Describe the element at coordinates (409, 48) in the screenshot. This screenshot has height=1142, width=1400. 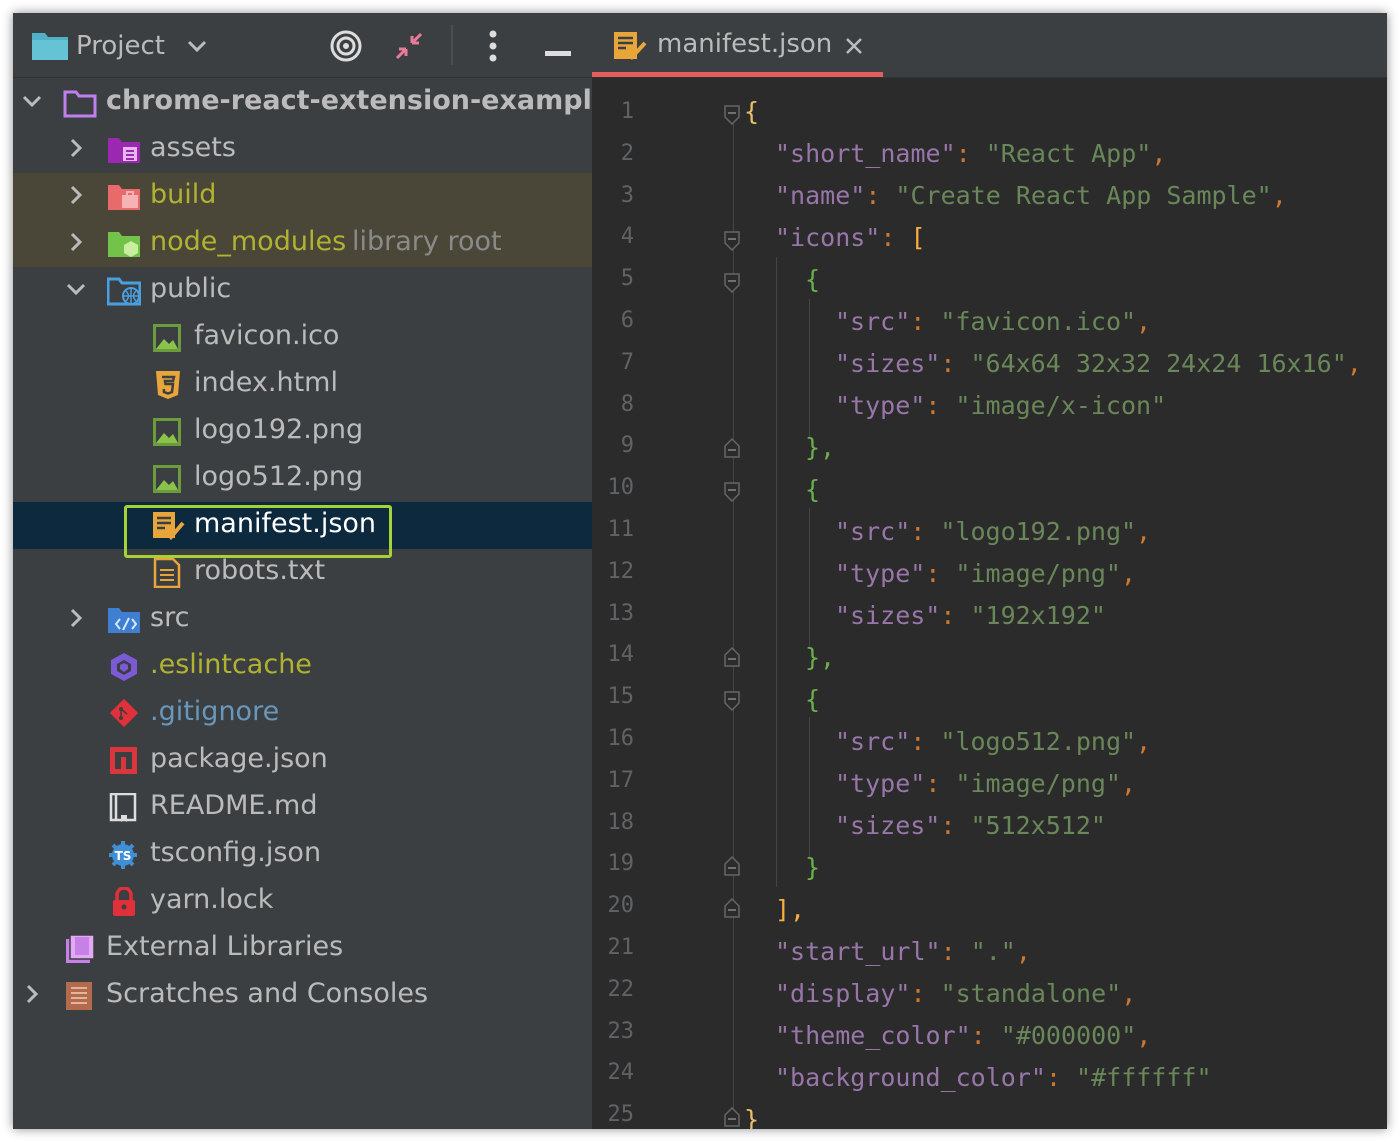
I see `collapse-all-icon` at that location.